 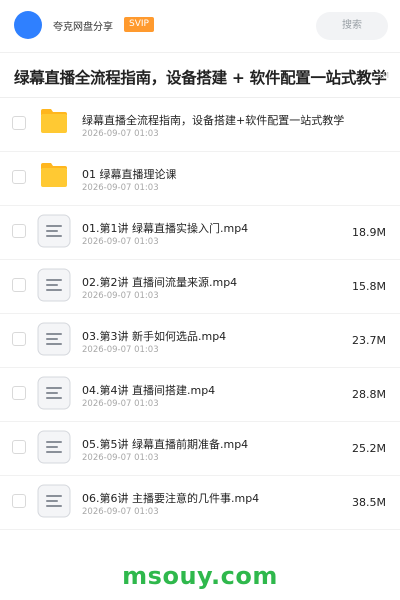 What do you see at coordinates (200, 78) in the screenshot?
I see `share-title: 绿幕直播全流程指南，设备搭建 + 软件配置一站式教学` at bounding box center [200, 78].